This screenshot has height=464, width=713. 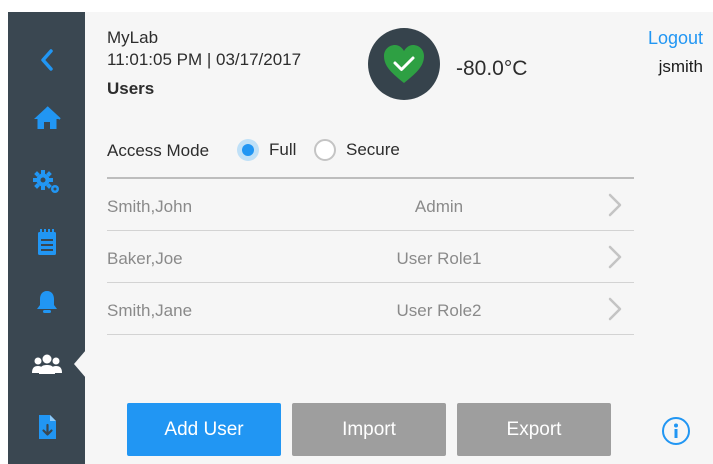 I want to click on sidebar-item-settings, so click(x=46, y=182).